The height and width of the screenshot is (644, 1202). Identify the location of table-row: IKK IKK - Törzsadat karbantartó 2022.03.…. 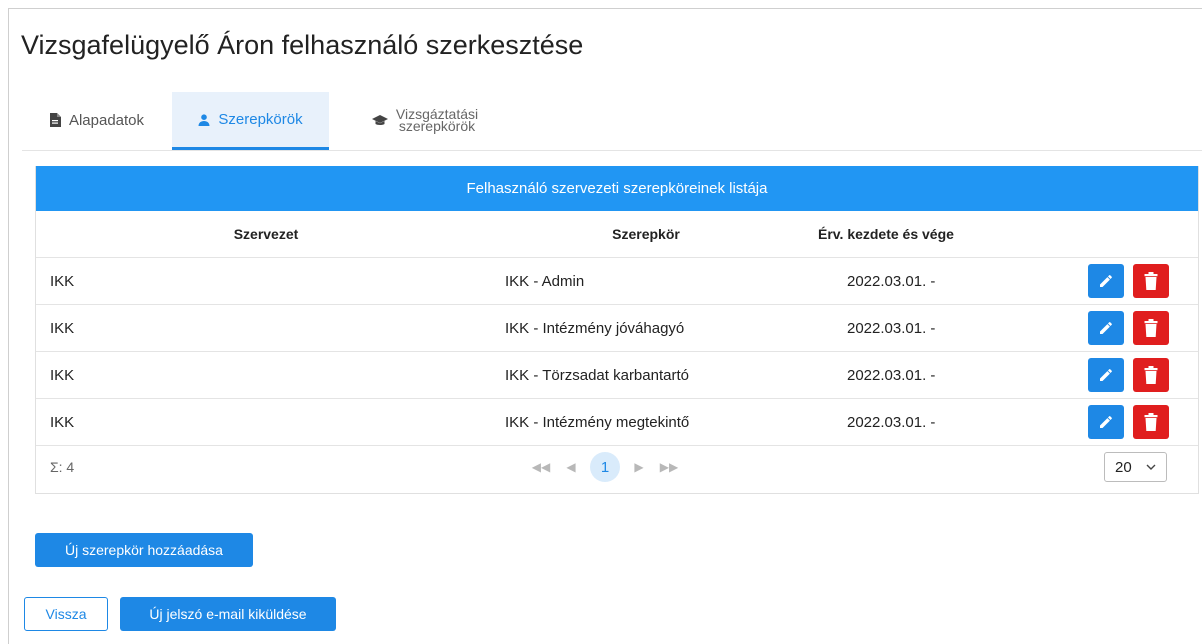
(617, 375).